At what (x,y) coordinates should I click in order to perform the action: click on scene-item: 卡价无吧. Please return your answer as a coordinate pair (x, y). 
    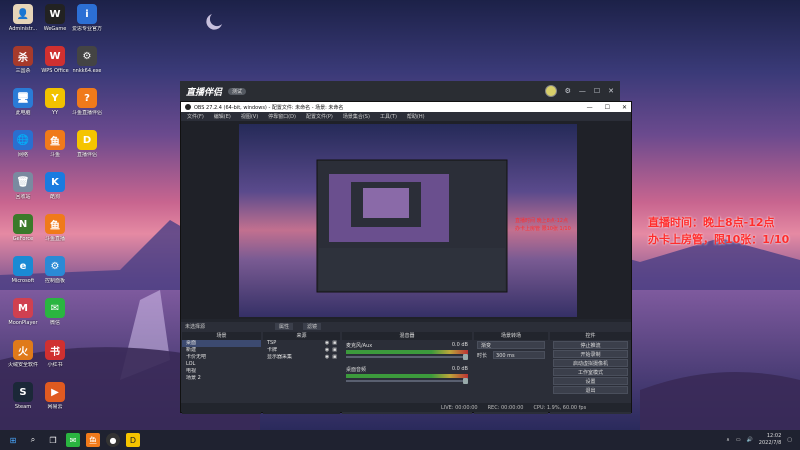
    Looking at the image, I should click on (221, 357).